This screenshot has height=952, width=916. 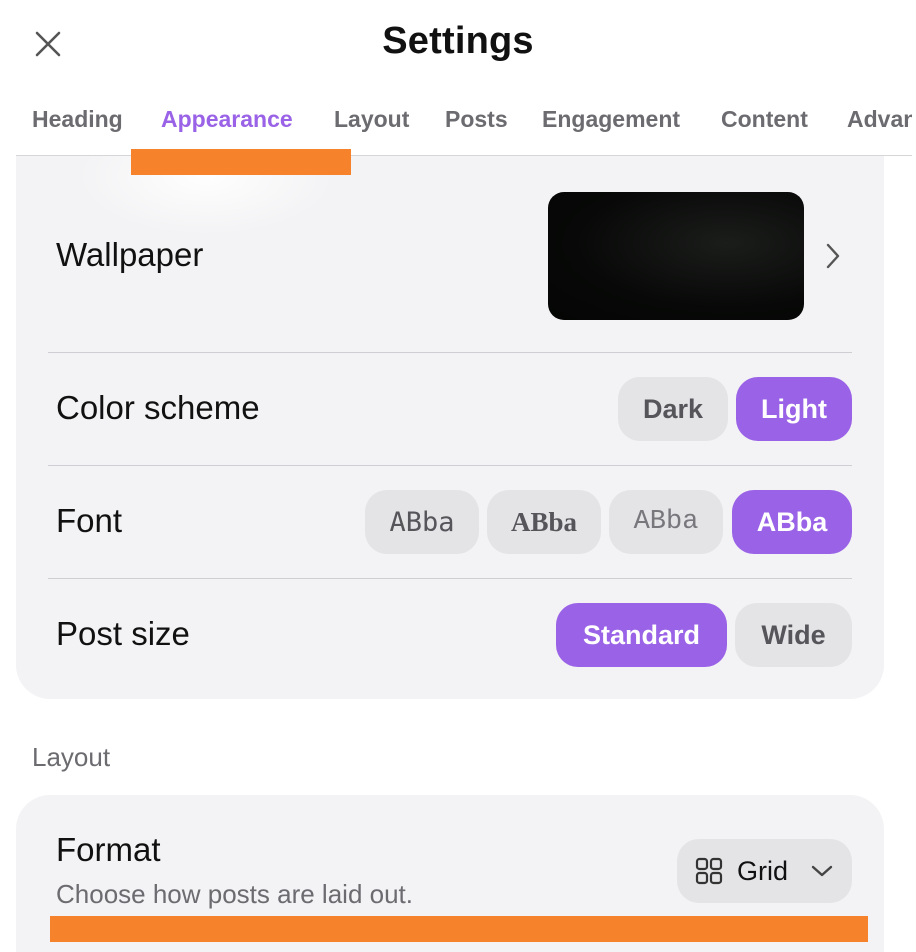 I want to click on tab-content: Content, so click(x=764, y=119).